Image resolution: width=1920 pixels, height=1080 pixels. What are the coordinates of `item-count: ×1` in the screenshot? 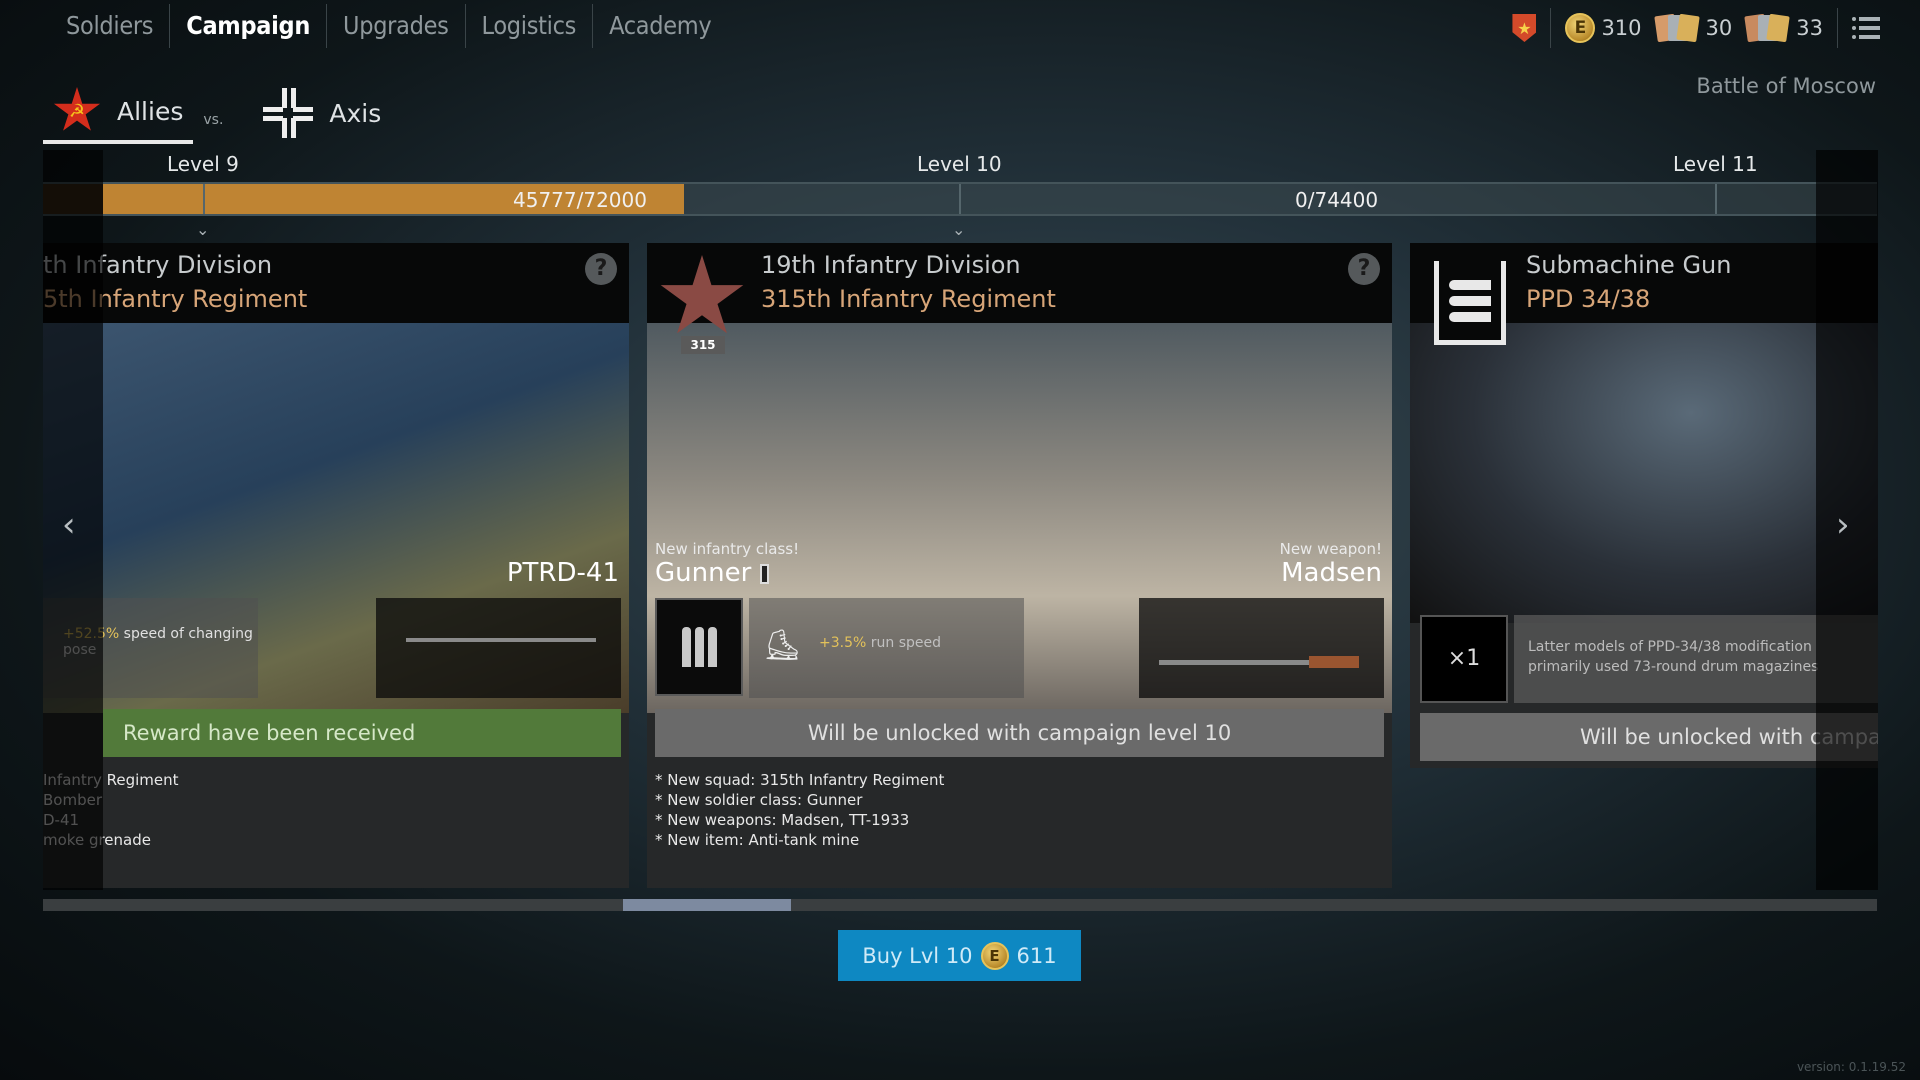 It's located at (1464, 659).